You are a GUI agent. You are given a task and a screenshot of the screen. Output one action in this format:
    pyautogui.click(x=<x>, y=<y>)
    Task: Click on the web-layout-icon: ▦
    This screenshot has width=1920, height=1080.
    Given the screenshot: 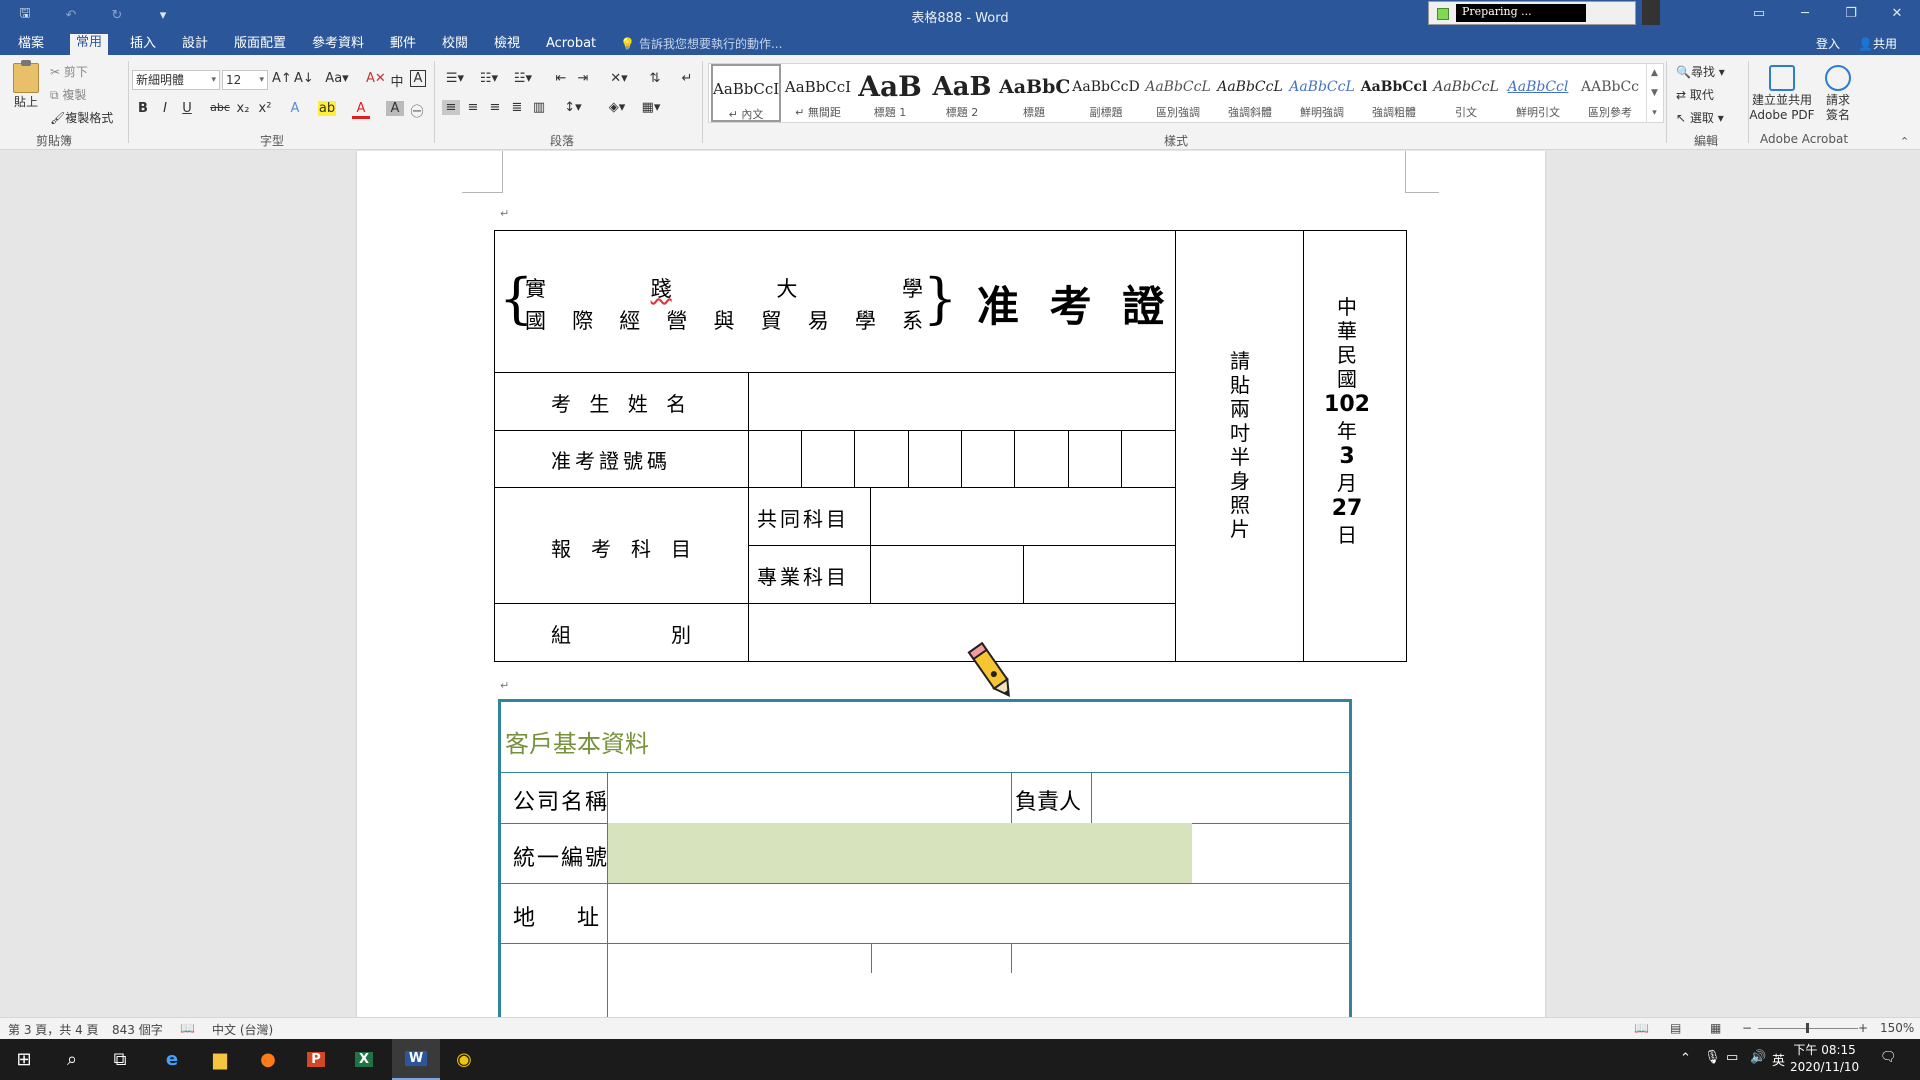 What is the action you would take?
    pyautogui.click(x=1715, y=1028)
    